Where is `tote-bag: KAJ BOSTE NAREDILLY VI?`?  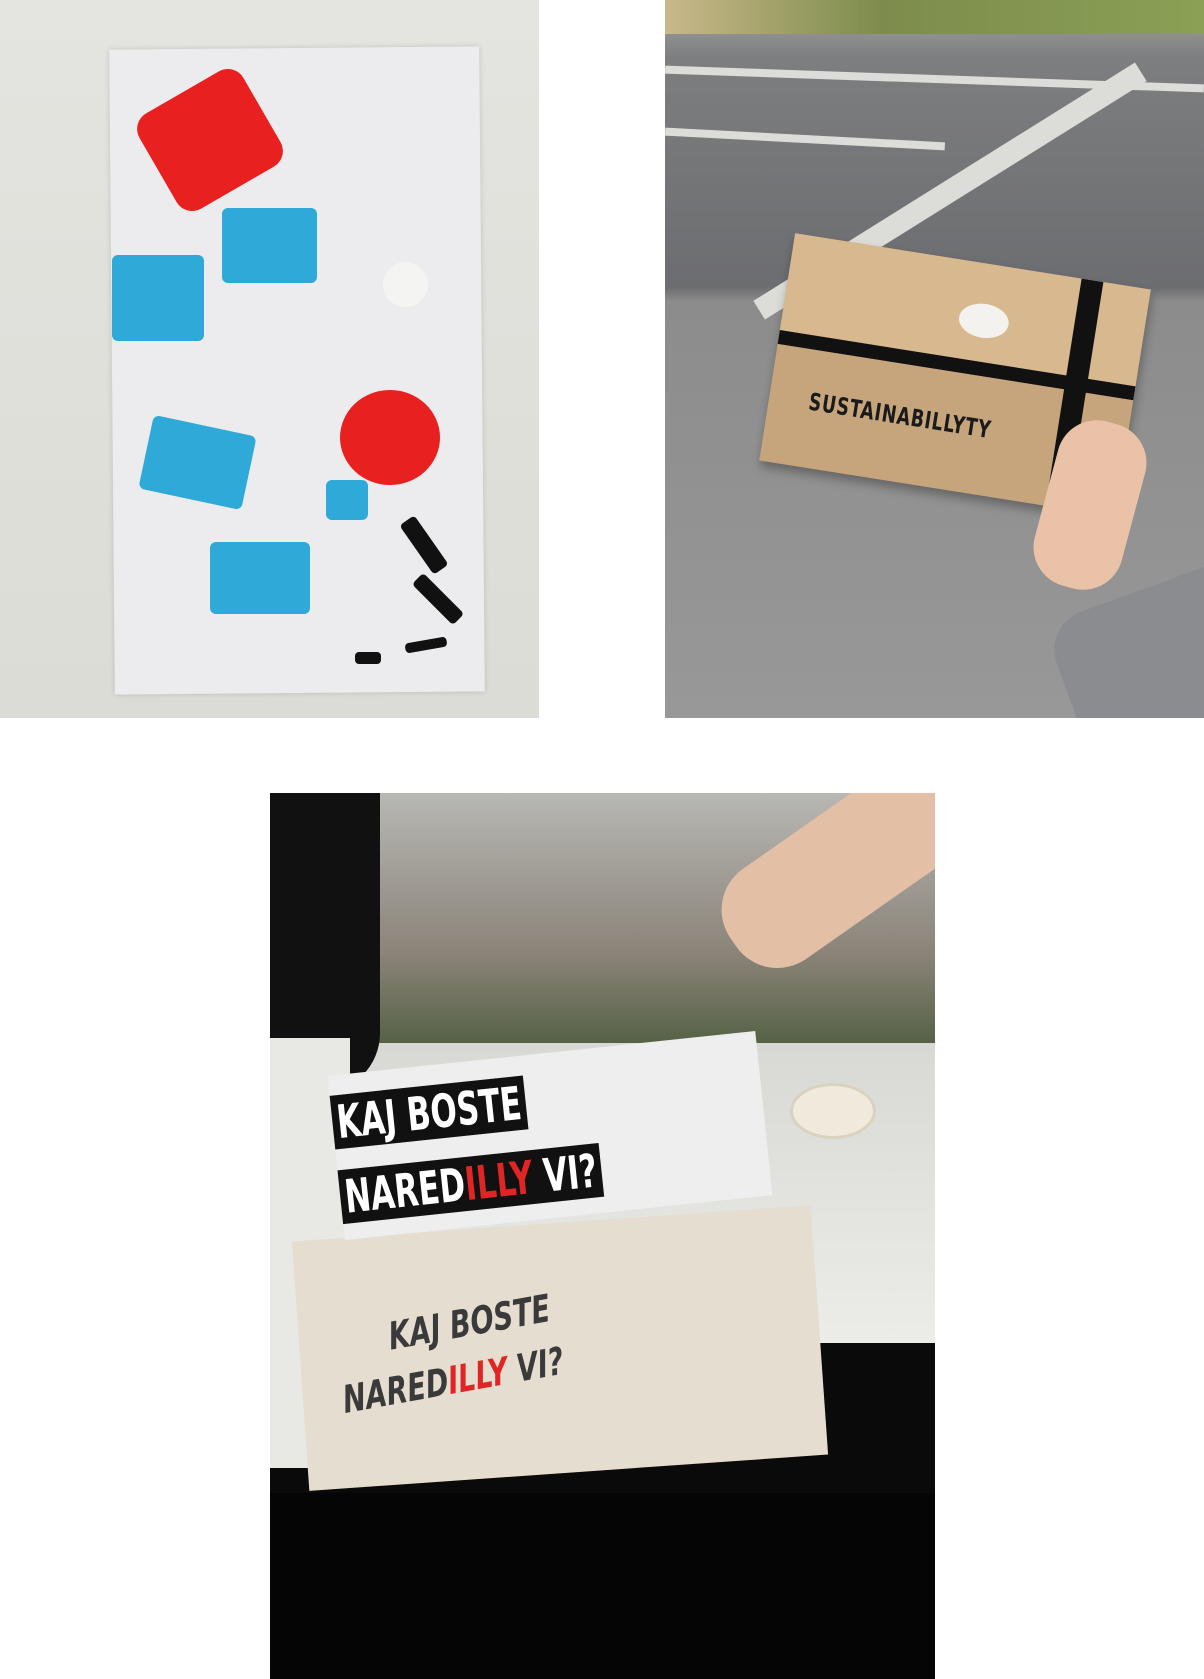 tote-bag: KAJ BOSTE NAREDILLY VI? is located at coordinates (560, 1348).